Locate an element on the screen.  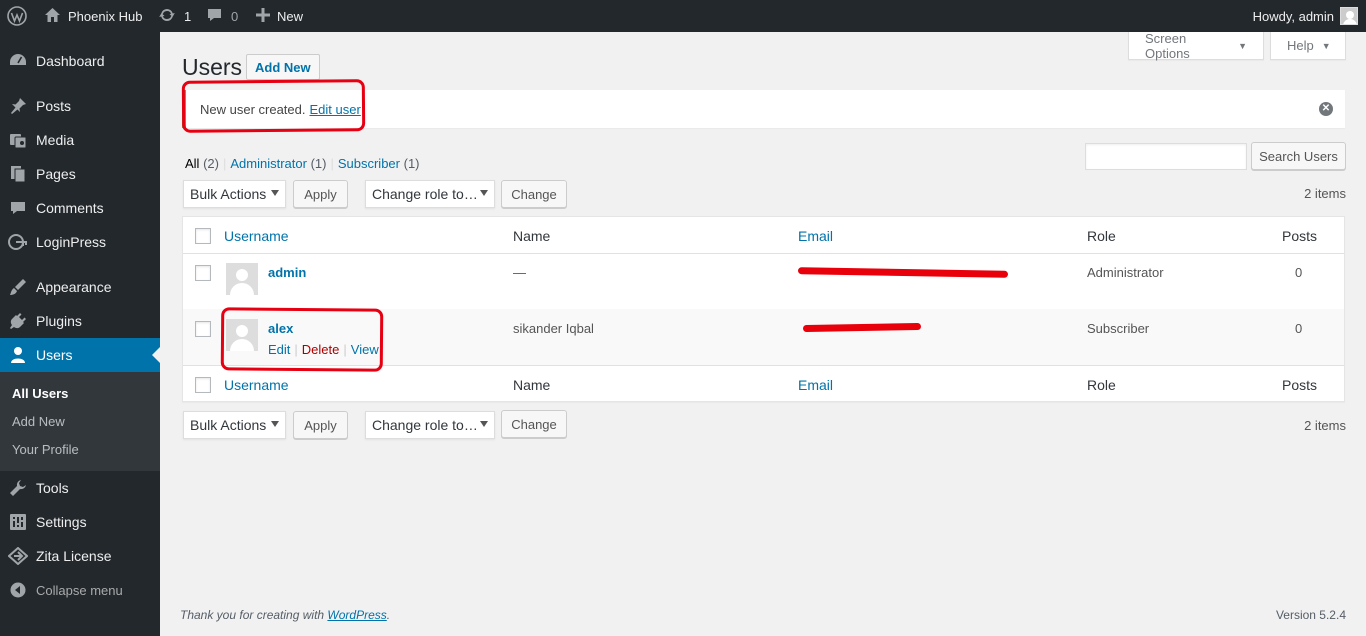
page-title: Users is located at coordinates (212, 67).